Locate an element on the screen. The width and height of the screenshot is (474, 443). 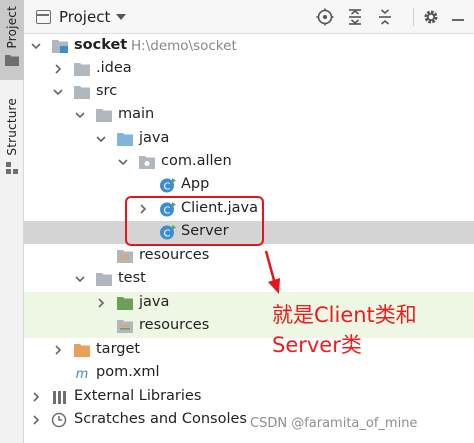
tree-label: pom.xml is located at coordinates (128, 372).